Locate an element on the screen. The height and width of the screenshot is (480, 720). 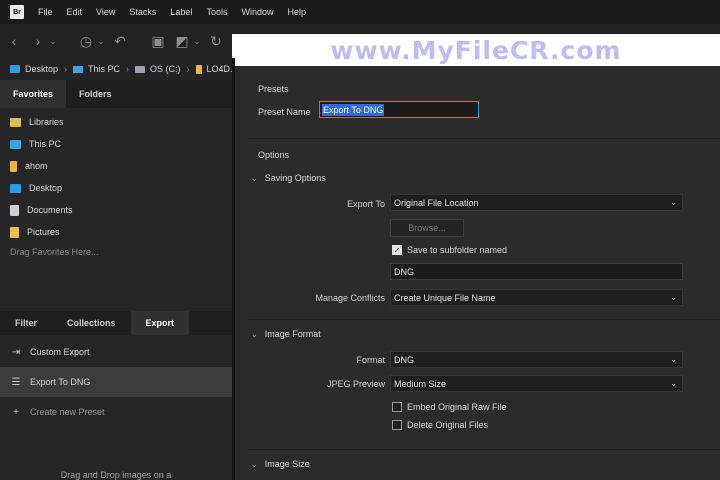
favorite-ahom: ahom is located at coordinates (116, 166).